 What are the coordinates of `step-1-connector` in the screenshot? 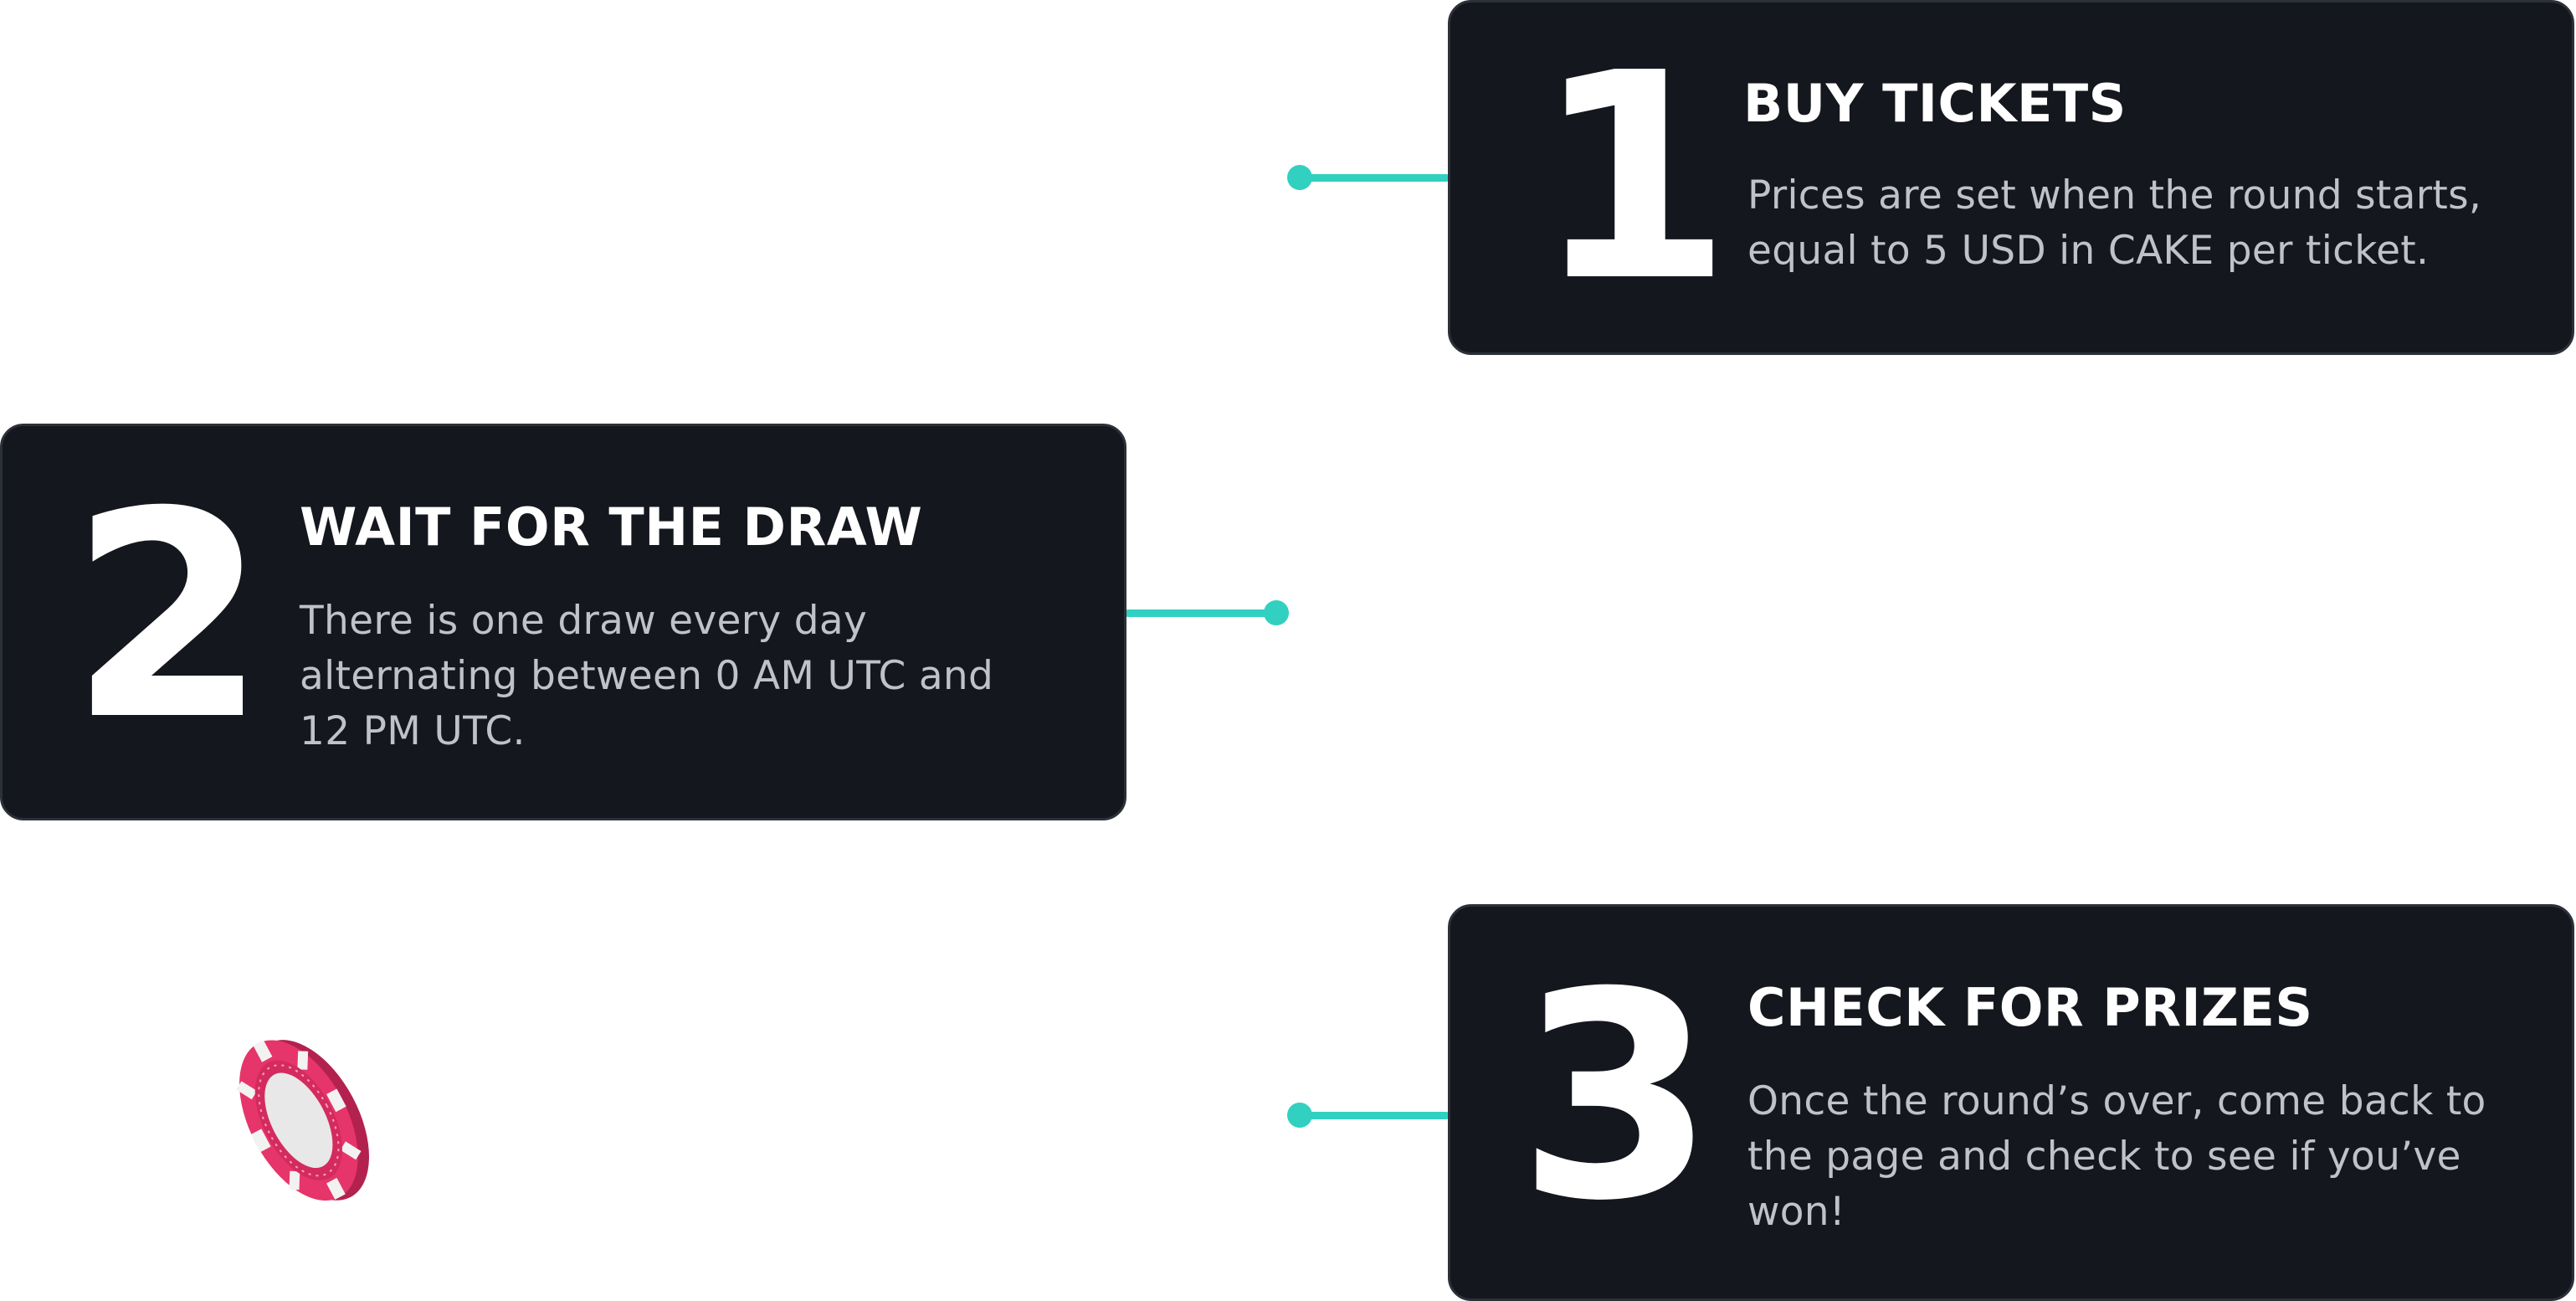 It's located at (1374, 178).